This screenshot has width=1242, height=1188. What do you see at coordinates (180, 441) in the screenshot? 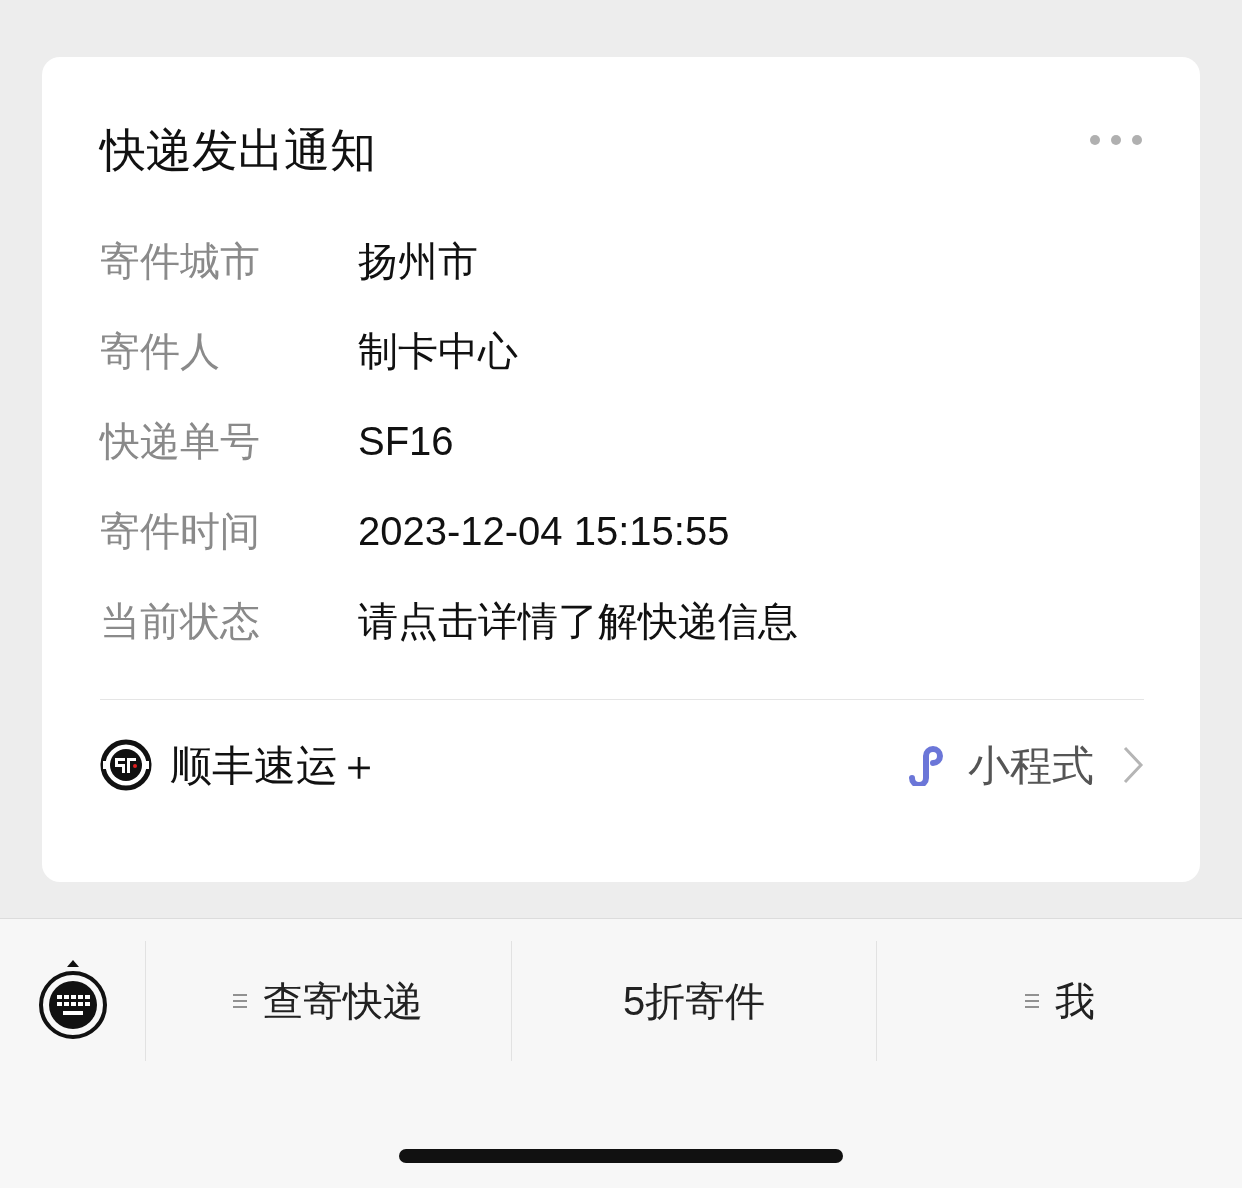
I see `field-label: 快递单号` at bounding box center [180, 441].